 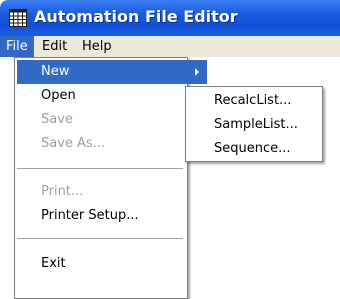 What do you see at coordinates (54, 46) in the screenshot?
I see `menu-edit: Edit` at bounding box center [54, 46].